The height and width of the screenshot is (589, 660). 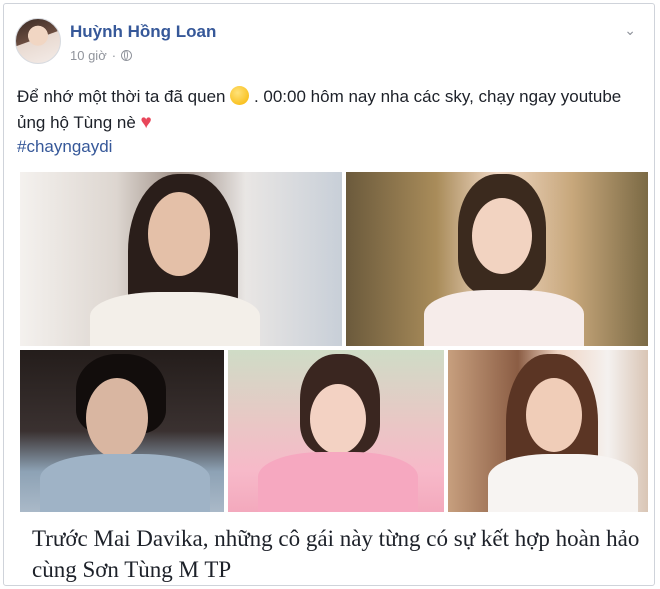 I want to click on photo-2-face, so click(x=502, y=236).